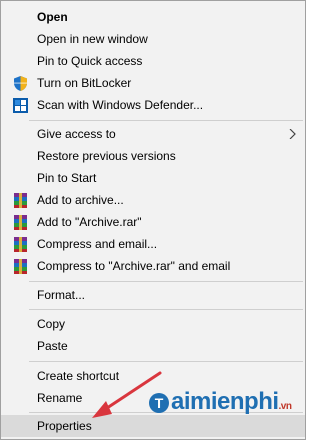  What do you see at coordinates (92, 39) in the screenshot?
I see `menu-item-label: Open in new window` at bounding box center [92, 39].